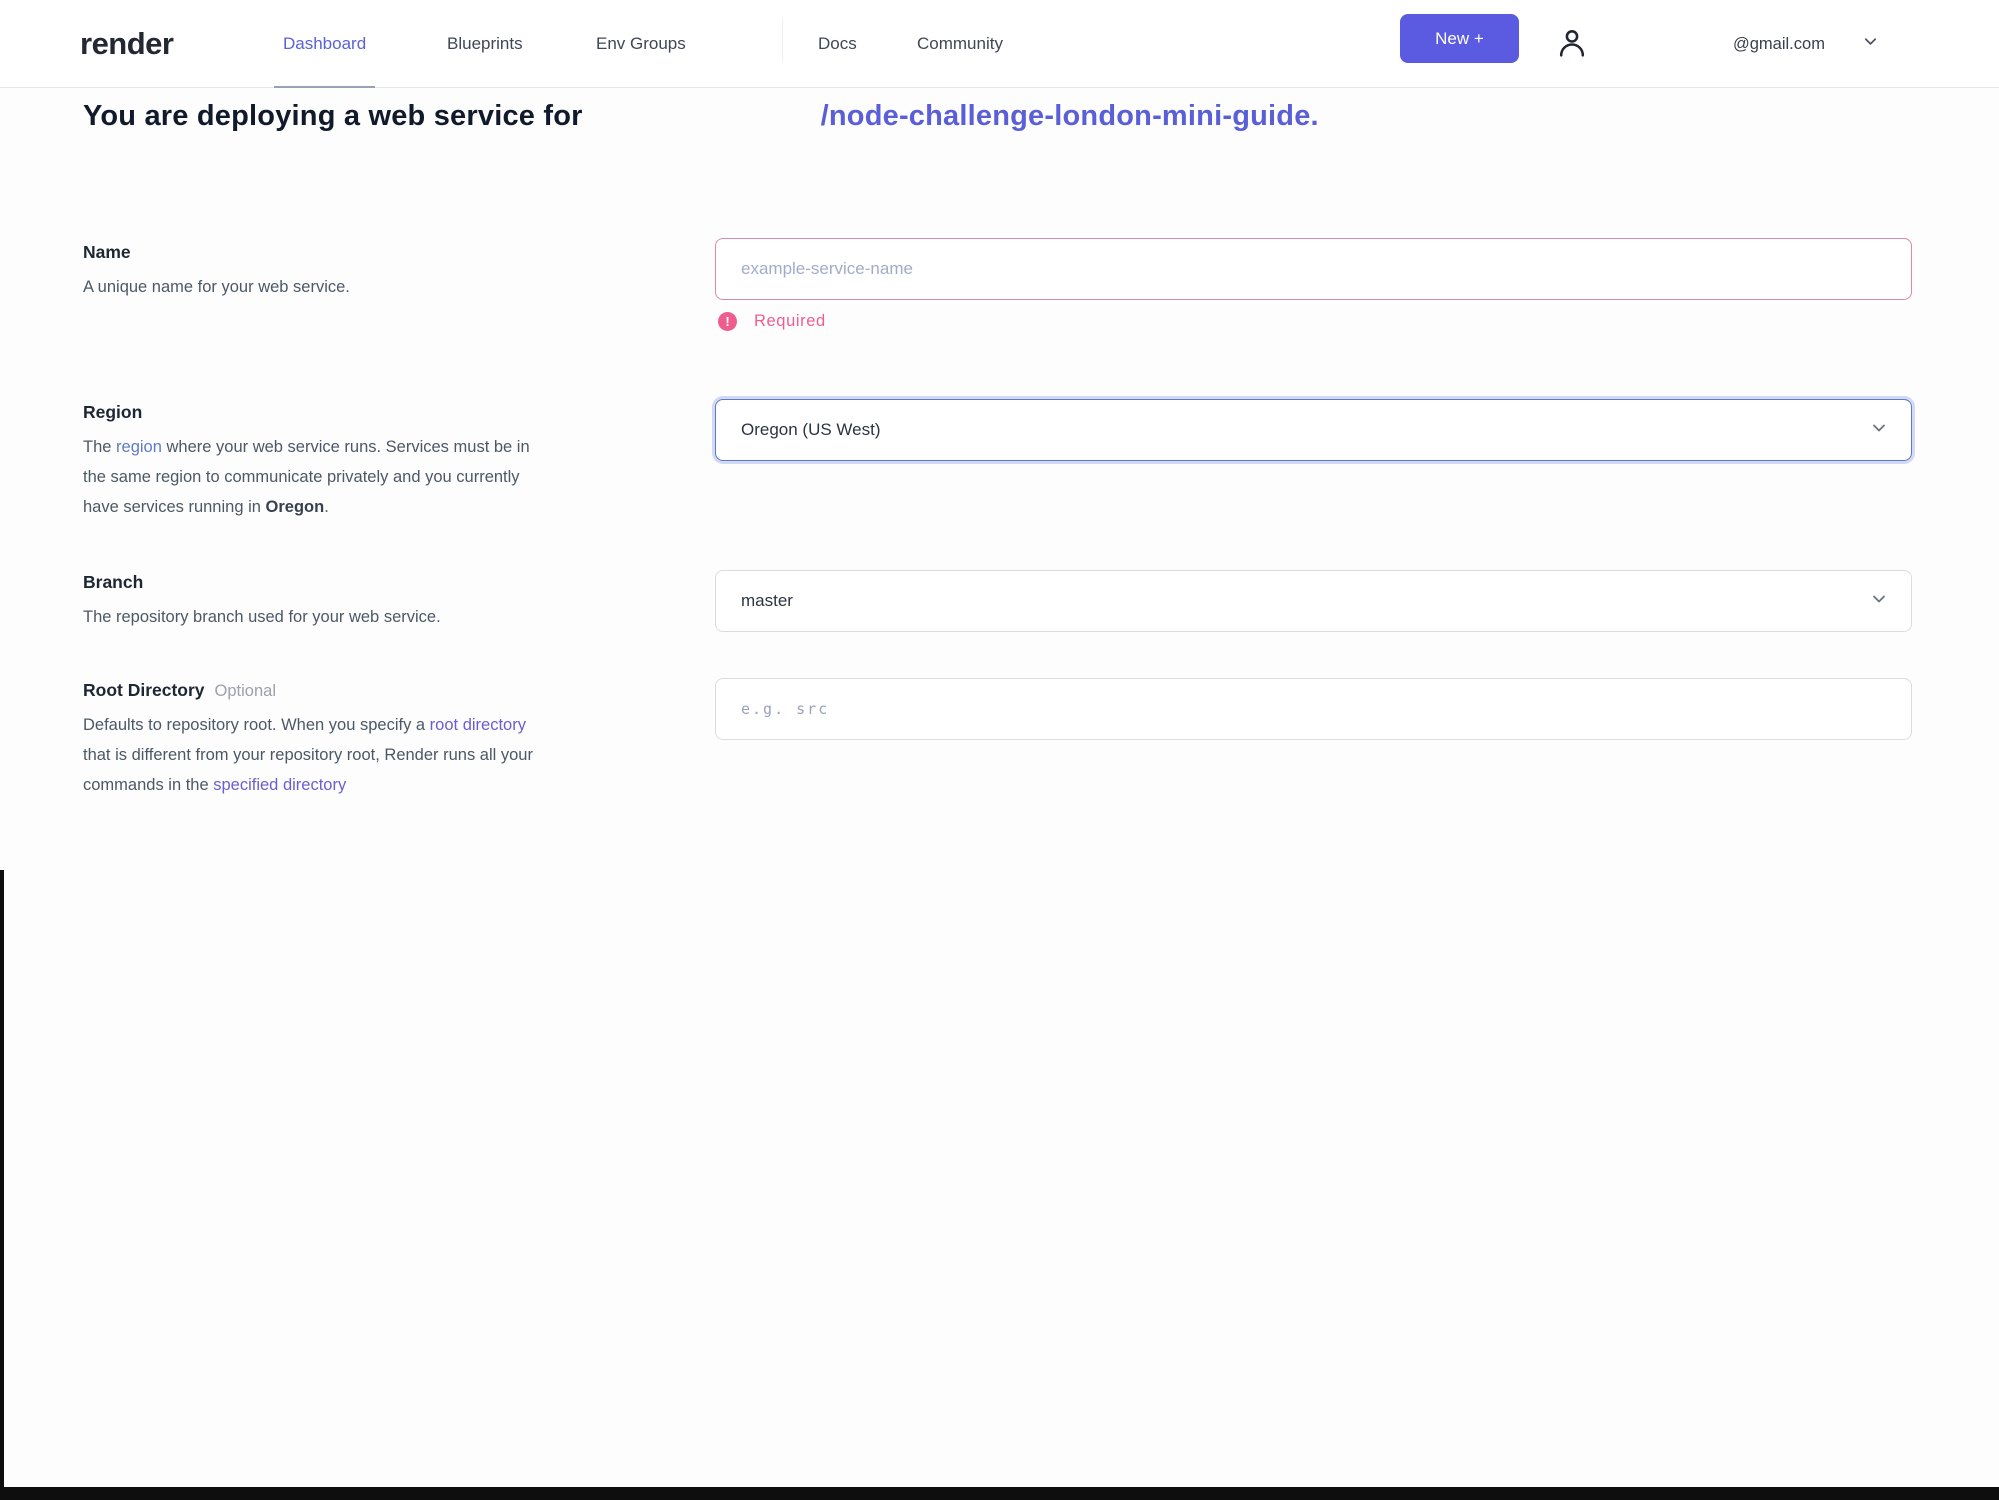 Image resolution: width=1999 pixels, height=1500 pixels. What do you see at coordinates (113, 412) in the screenshot?
I see `region-label: Region` at bounding box center [113, 412].